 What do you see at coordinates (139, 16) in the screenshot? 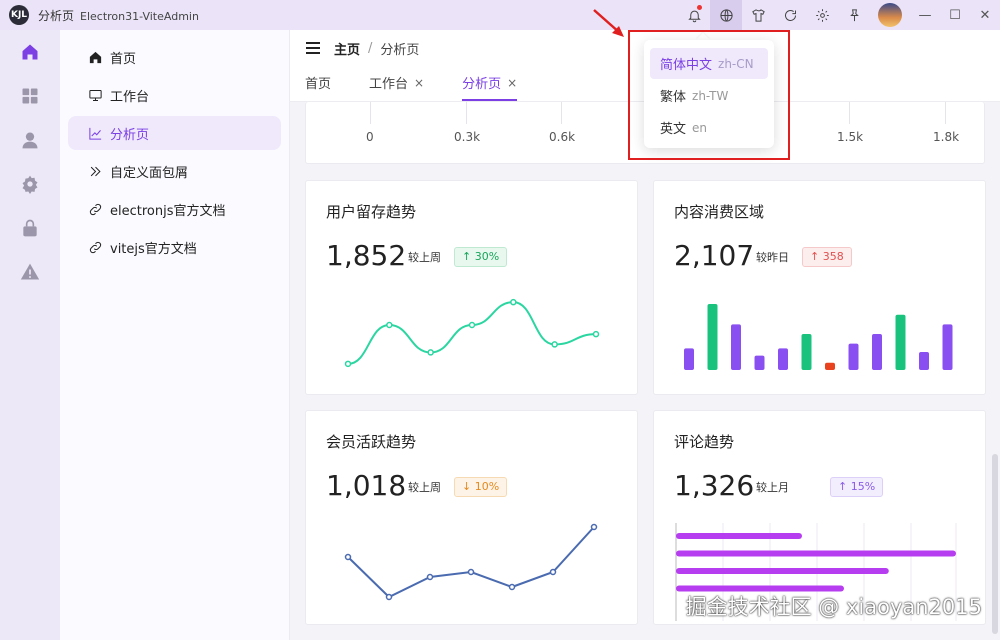
I see `window-title-app: Electron31-ViteAdmin` at bounding box center [139, 16].